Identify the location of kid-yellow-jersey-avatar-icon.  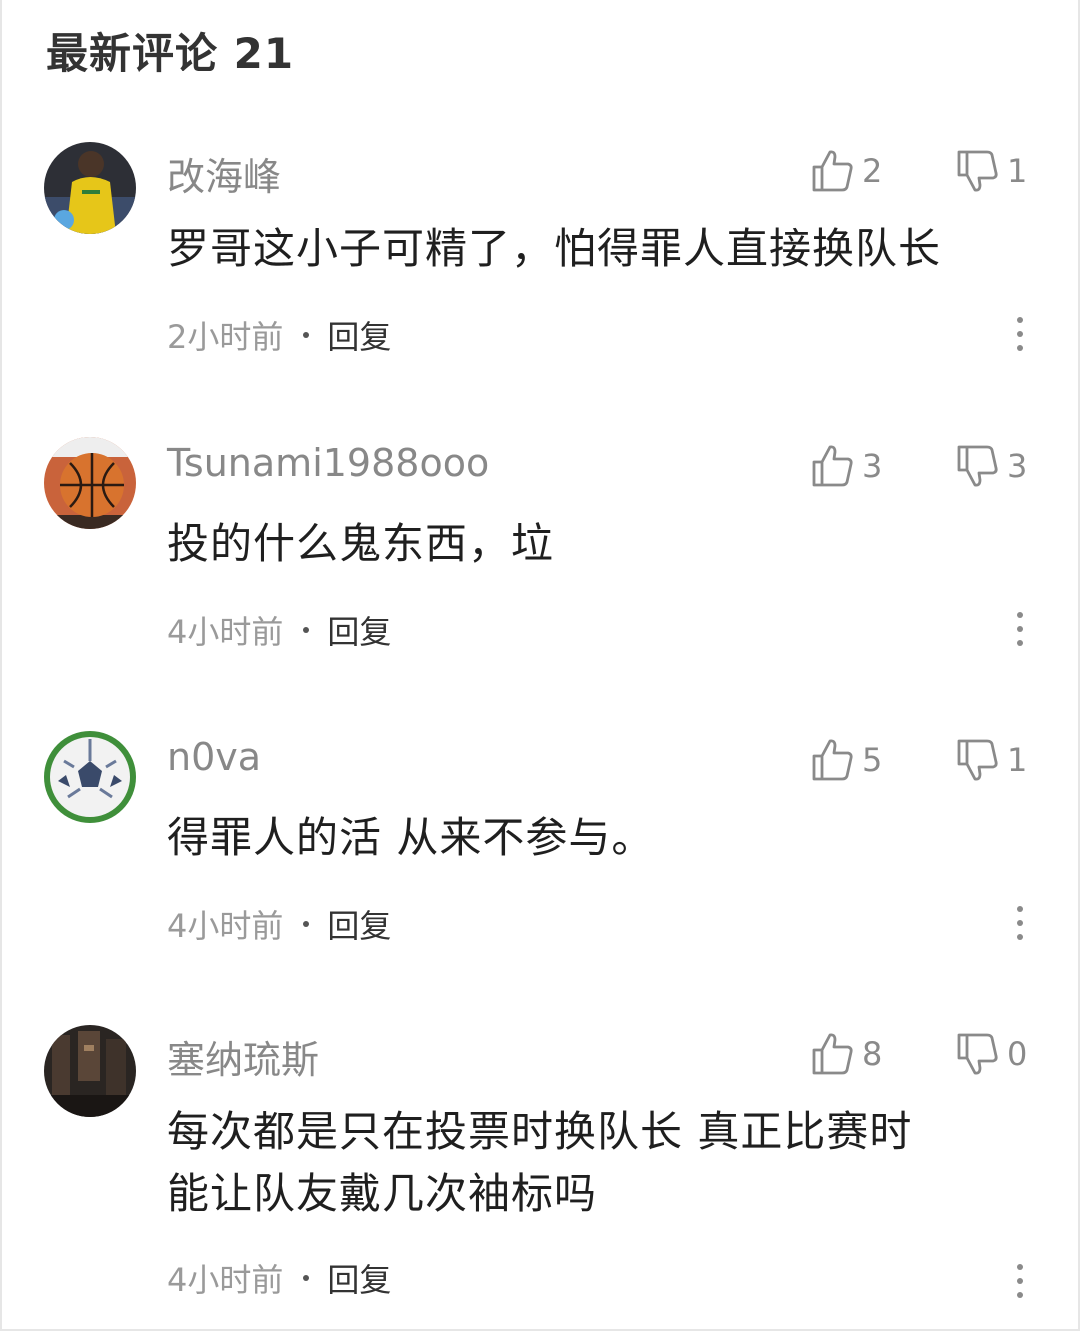
(90, 188).